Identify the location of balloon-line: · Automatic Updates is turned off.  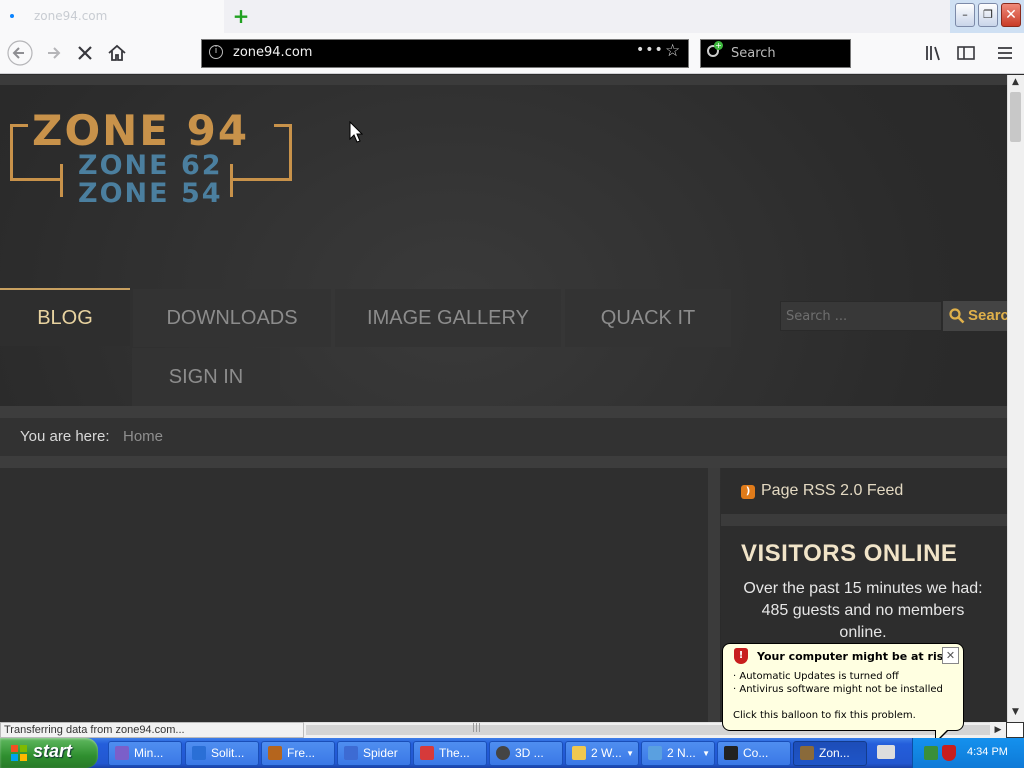
(816, 676).